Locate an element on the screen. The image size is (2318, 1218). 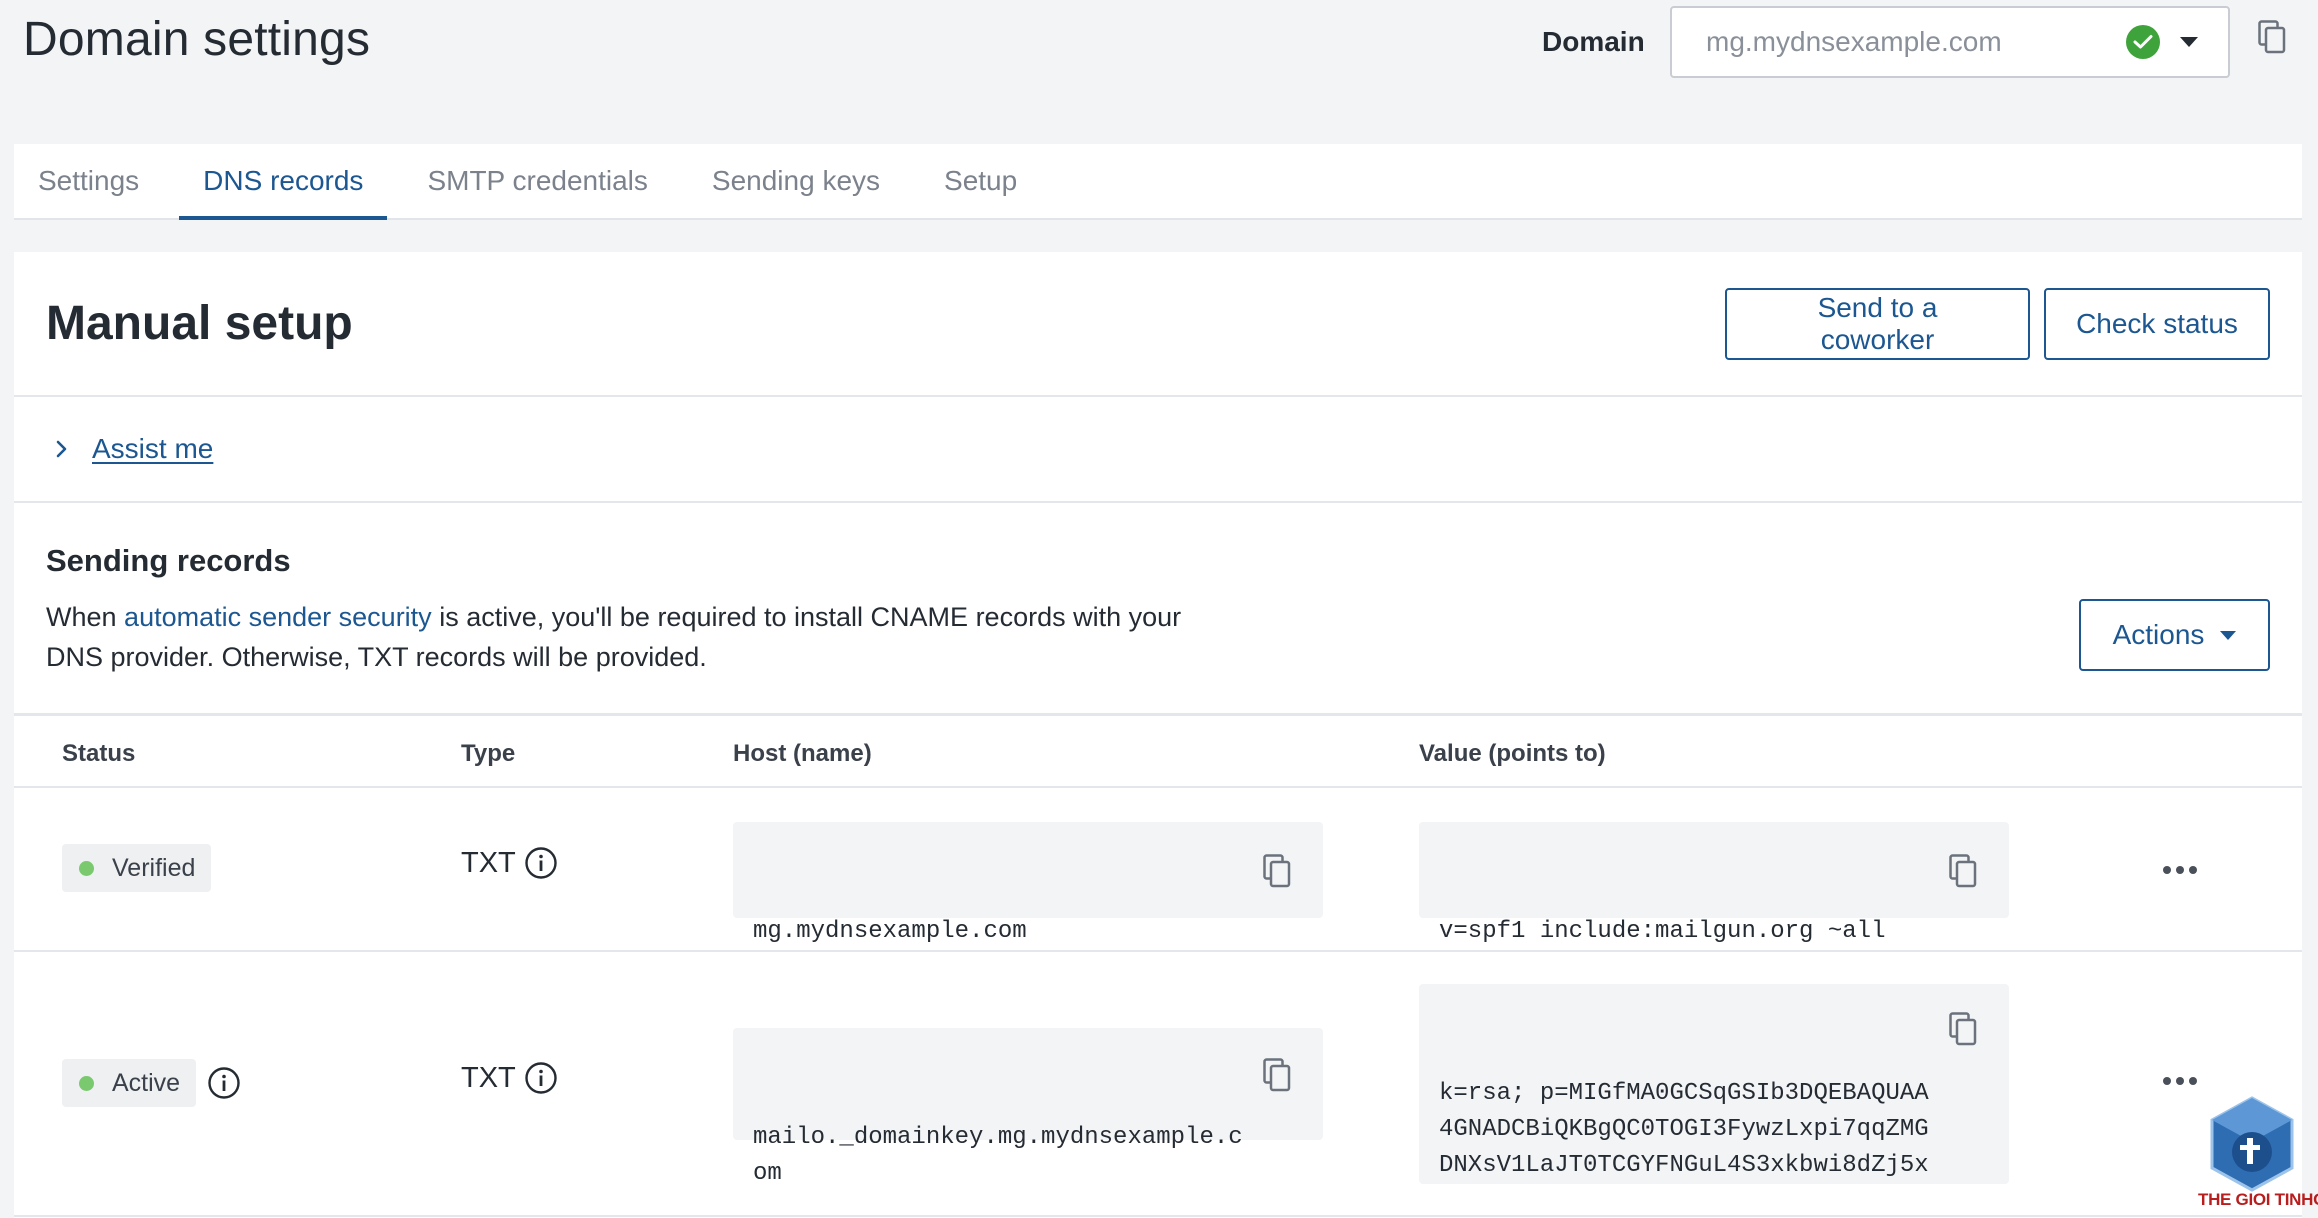
chevron-right-icon is located at coordinates (61, 449).